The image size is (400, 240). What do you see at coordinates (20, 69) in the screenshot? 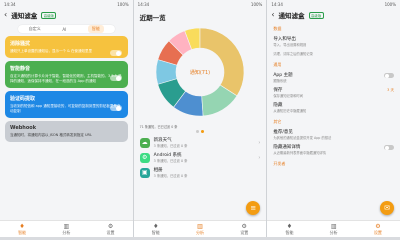
I see `card-title: 智能静音` at bounding box center [20, 69].